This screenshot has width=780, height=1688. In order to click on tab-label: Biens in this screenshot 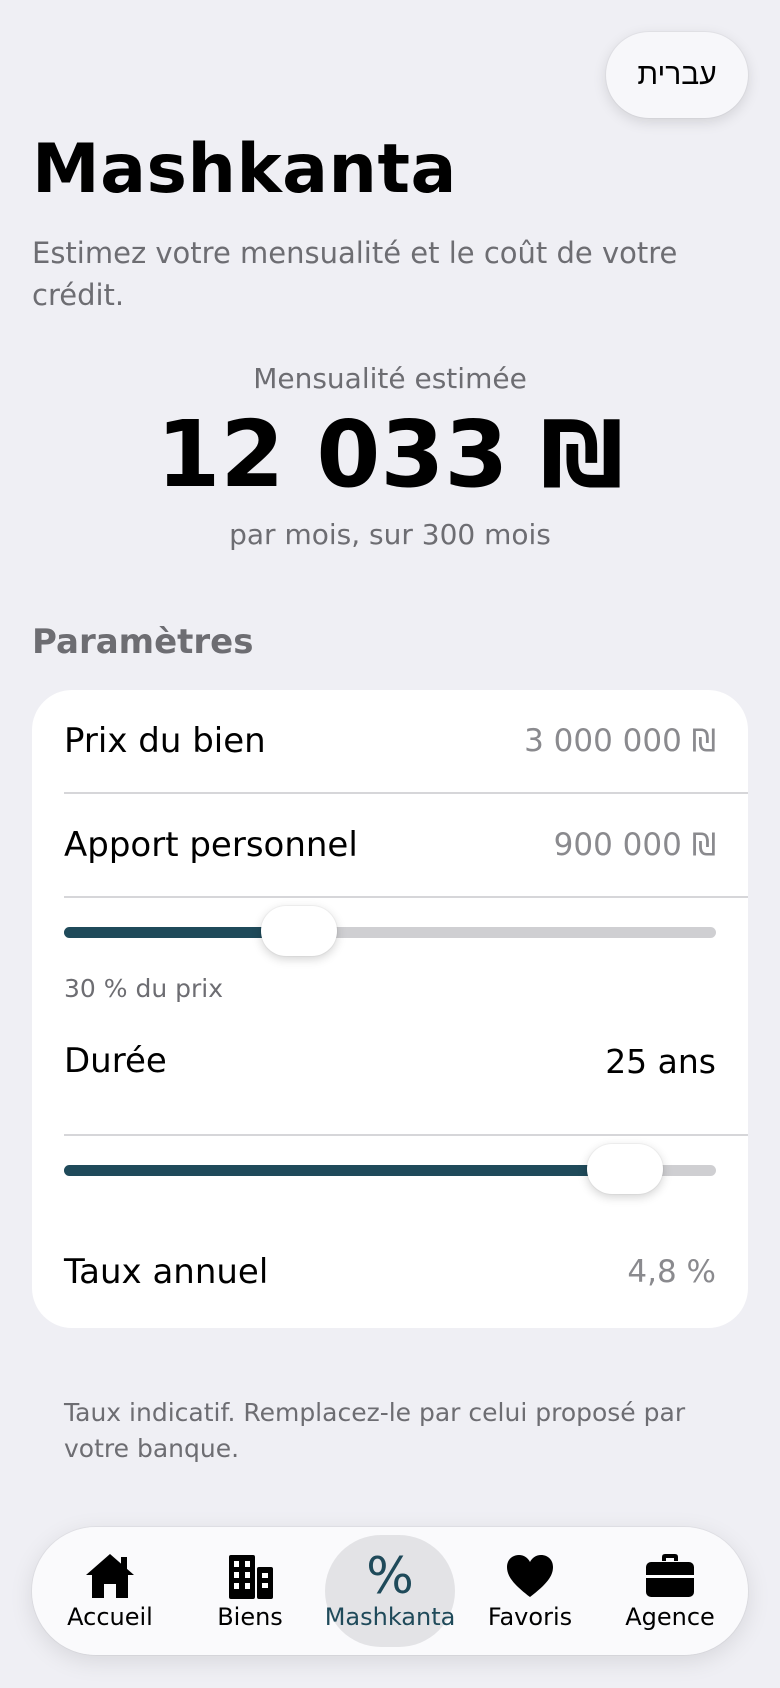, I will do `click(250, 1617)`.